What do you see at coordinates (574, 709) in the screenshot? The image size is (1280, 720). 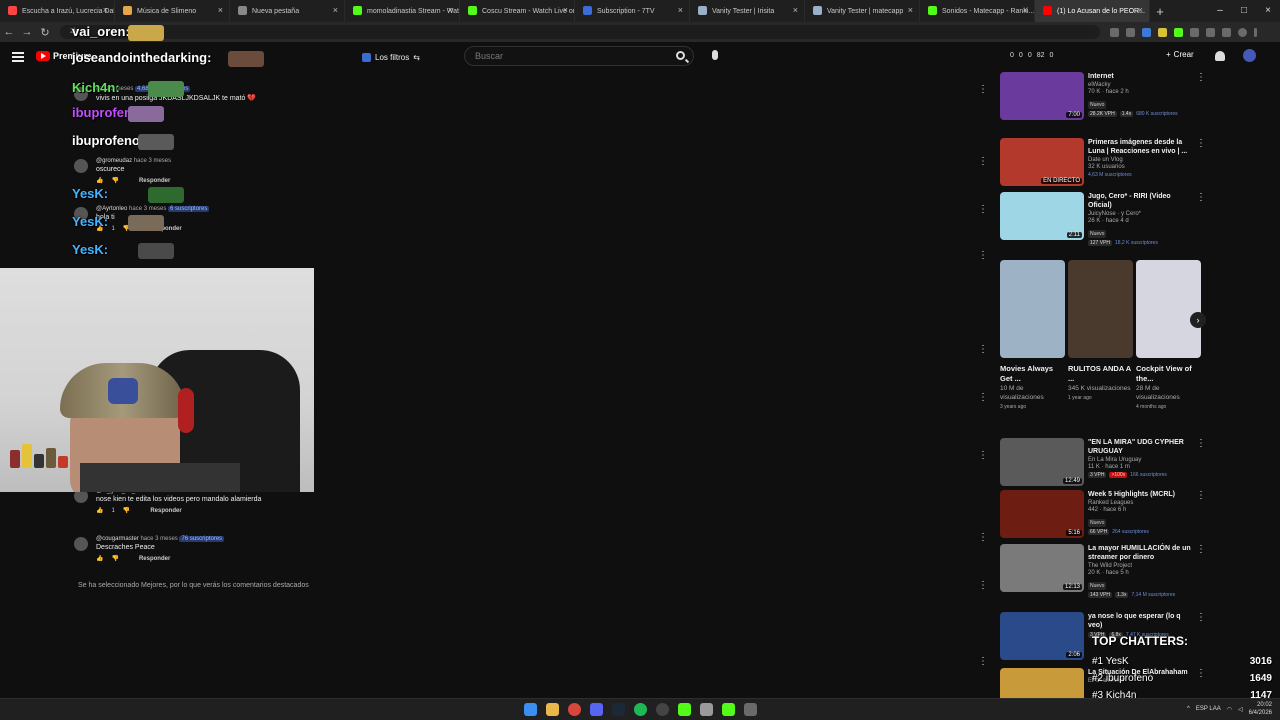 I see `chrome-icon` at bounding box center [574, 709].